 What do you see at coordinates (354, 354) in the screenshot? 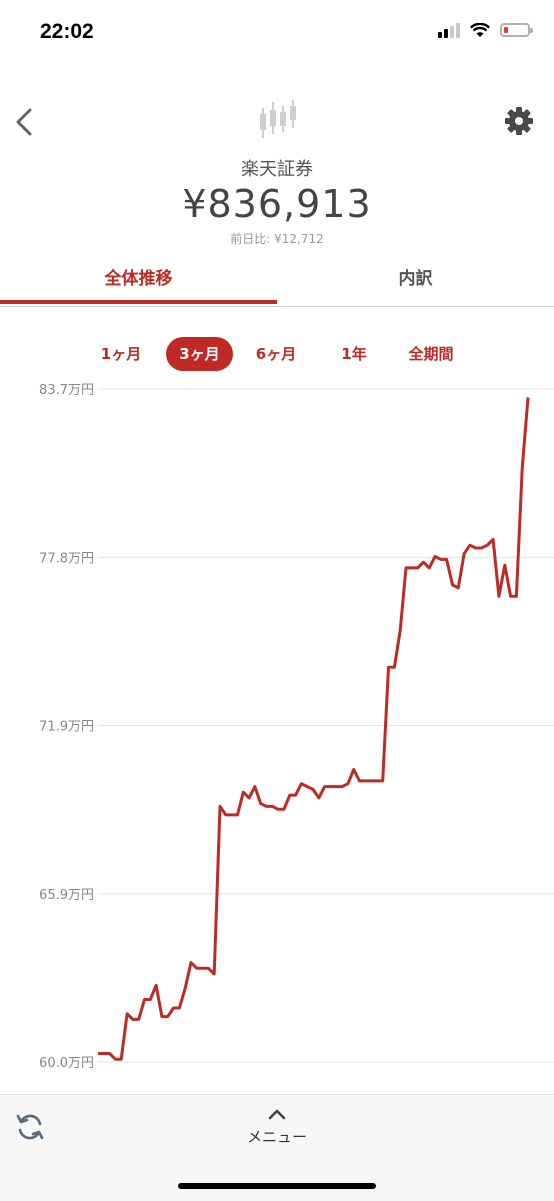
I see `period-1-year: 1年` at bounding box center [354, 354].